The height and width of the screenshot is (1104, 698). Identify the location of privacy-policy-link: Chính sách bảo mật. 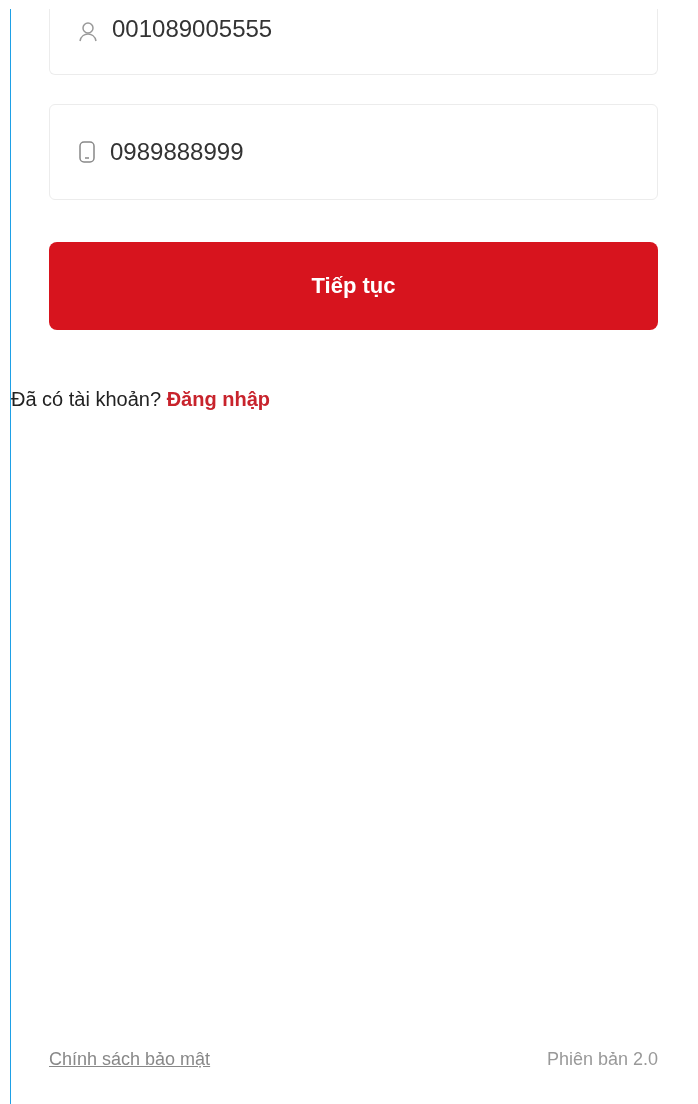
(130, 1059).